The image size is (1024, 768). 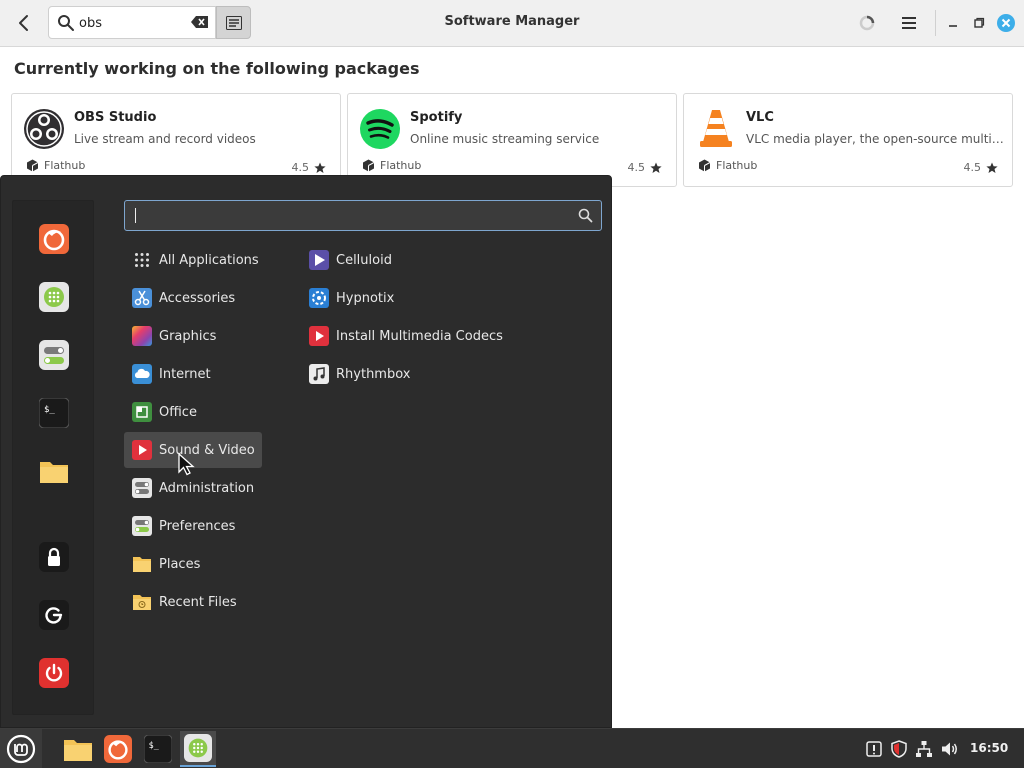 What do you see at coordinates (512, 748) in the screenshot?
I see `taskbar: $_ 16:50` at bounding box center [512, 748].